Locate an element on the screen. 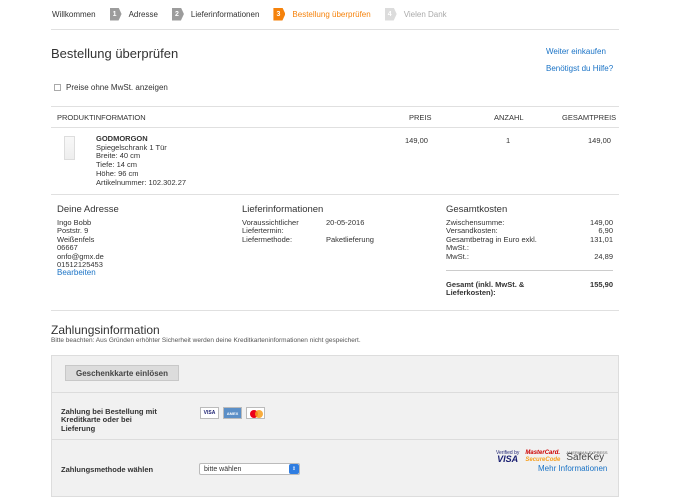  delivery-date-value: 20-05-2016 is located at coordinates (345, 222).